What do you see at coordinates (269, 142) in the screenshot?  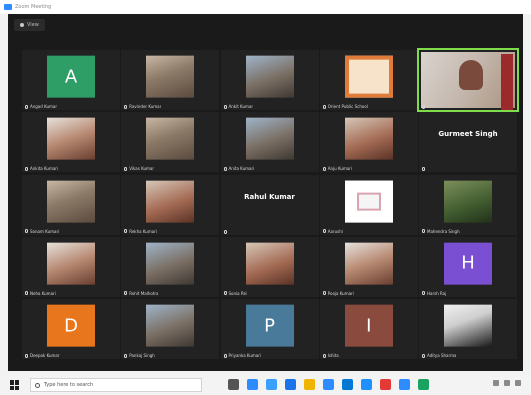 I see `participant-tile: Anita Kumari` at bounding box center [269, 142].